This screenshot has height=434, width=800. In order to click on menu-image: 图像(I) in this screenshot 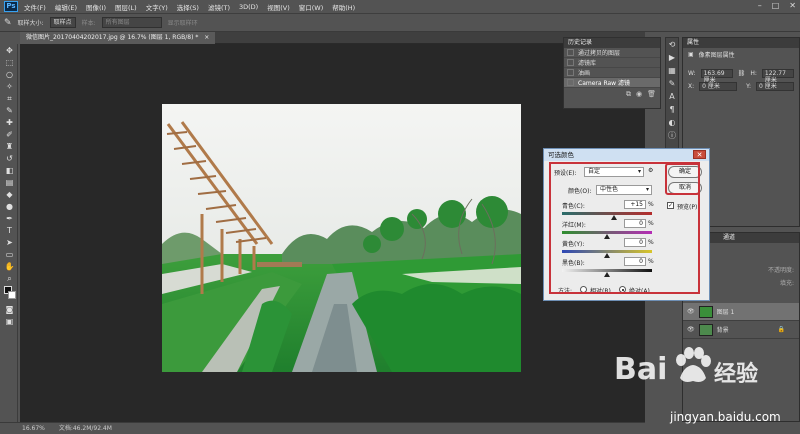, I will do `click(96, 7)`.